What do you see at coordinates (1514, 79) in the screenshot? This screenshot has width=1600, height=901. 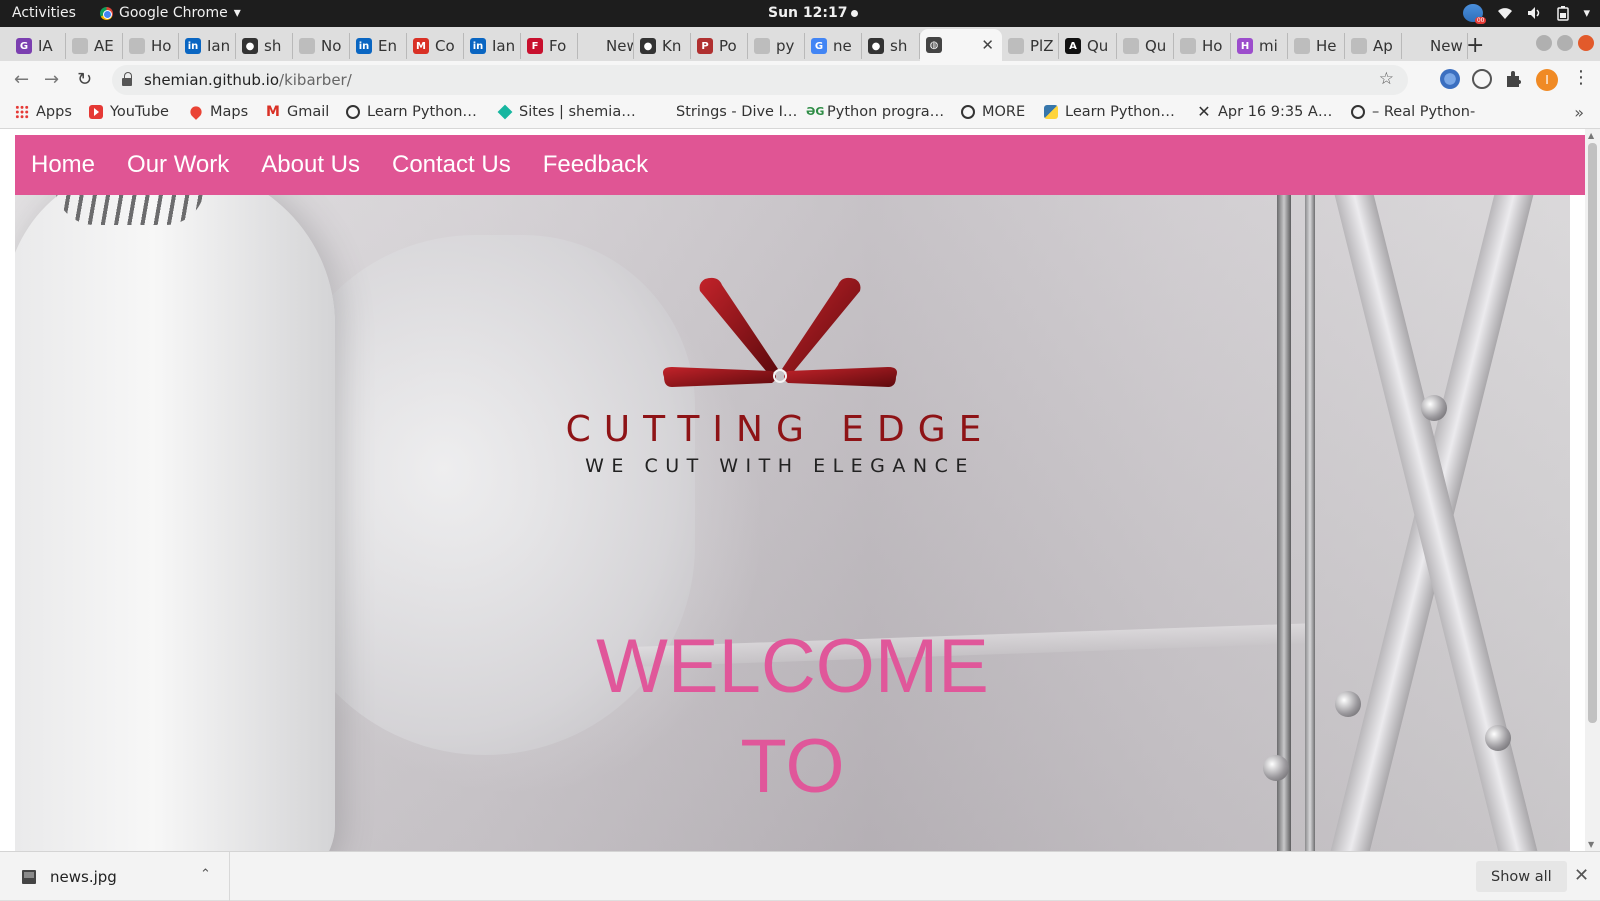 I see `extensions-puzzle-icon` at bounding box center [1514, 79].